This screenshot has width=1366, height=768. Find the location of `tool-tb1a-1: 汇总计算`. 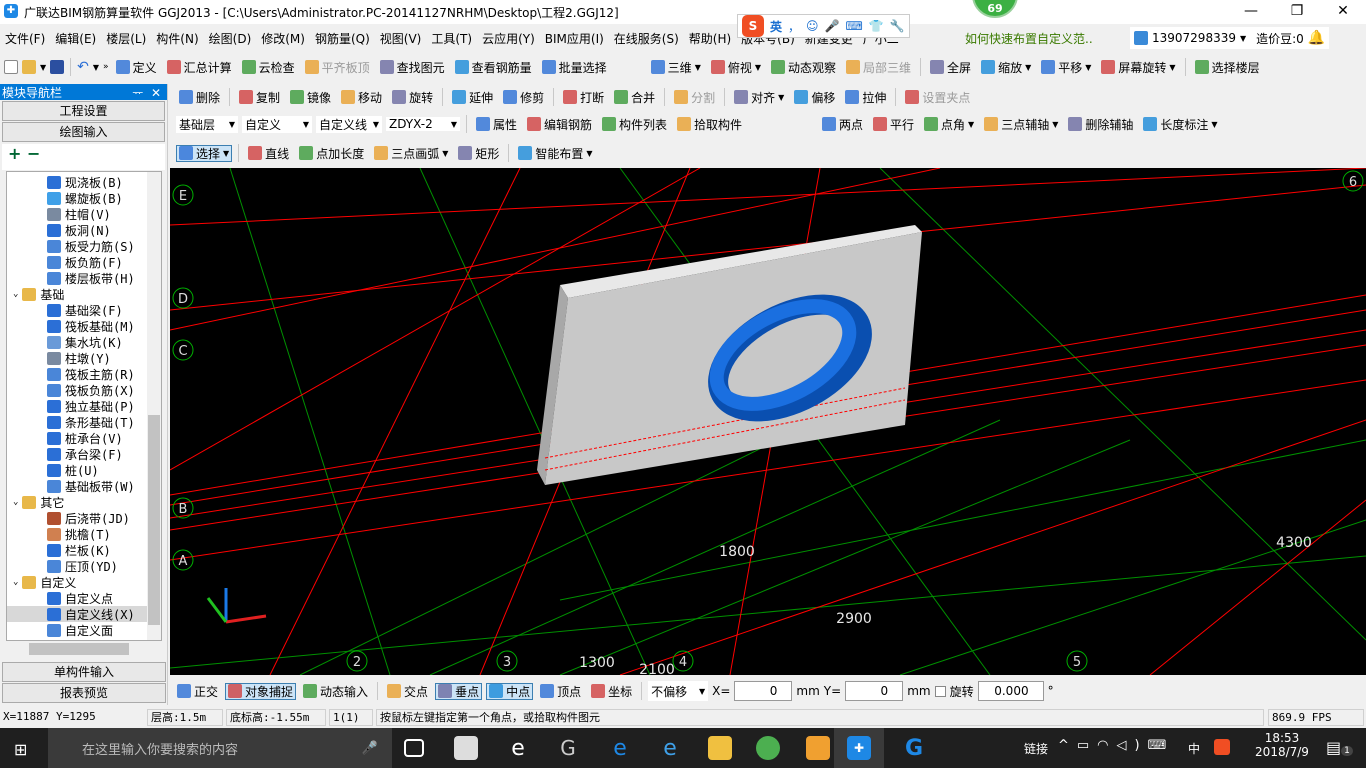

tool-tb1a-1: 汇总计算 is located at coordinates (199, 67).